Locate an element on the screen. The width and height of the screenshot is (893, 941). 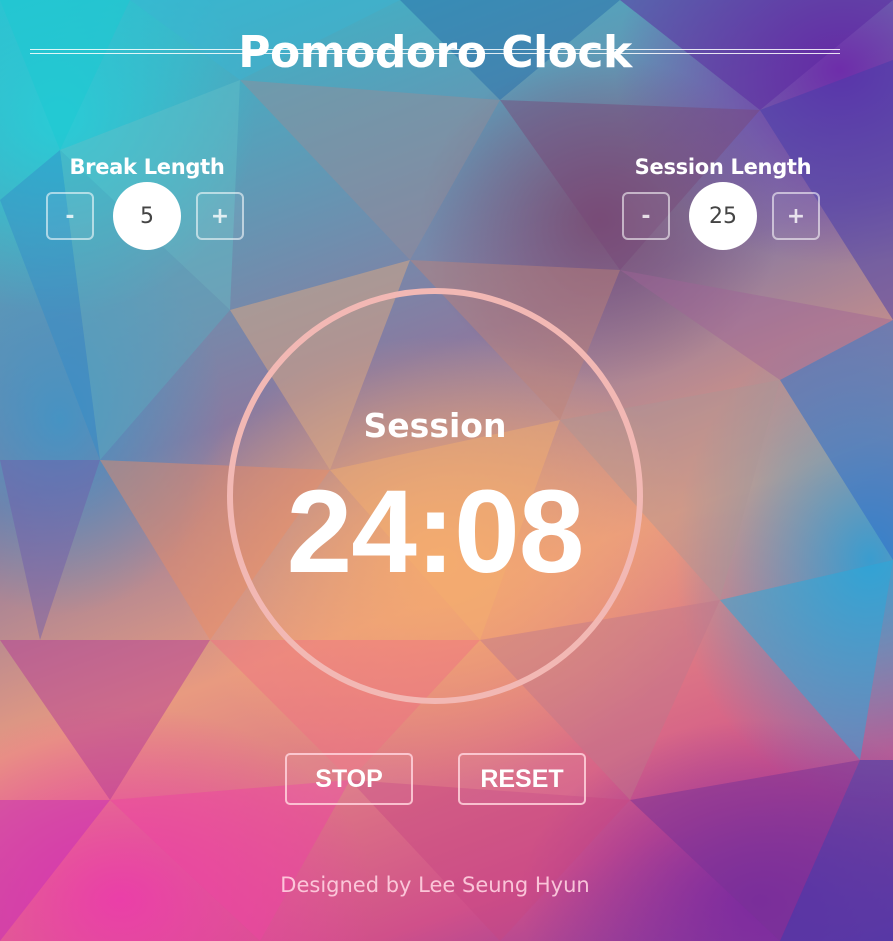
session-length-controls: - 25 + is located at coordinates (723, 217).